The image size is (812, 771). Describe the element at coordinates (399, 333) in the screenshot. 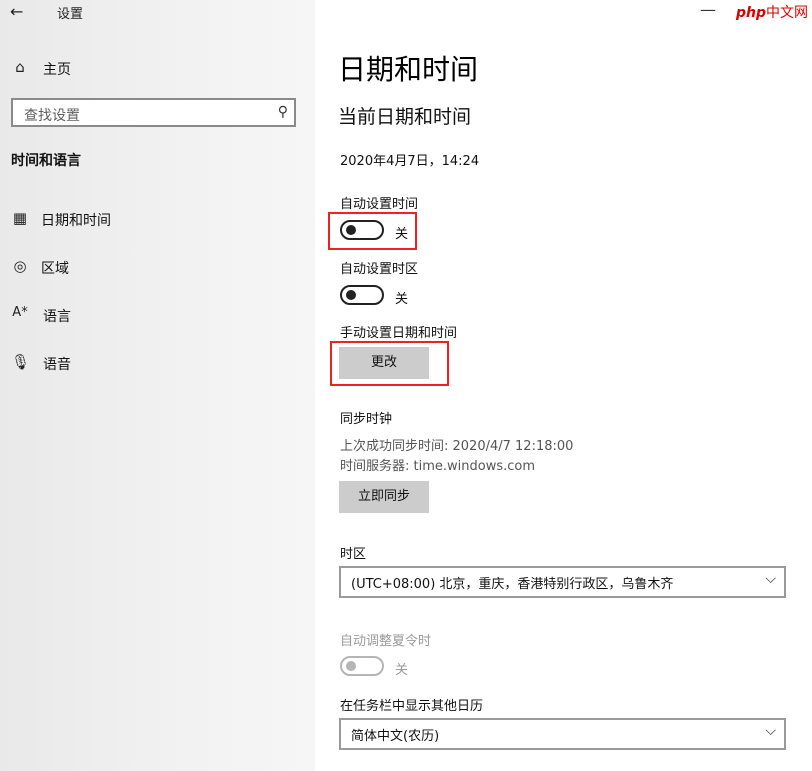

I see `manual-set-label: 手动设置日期和时间` at that location.